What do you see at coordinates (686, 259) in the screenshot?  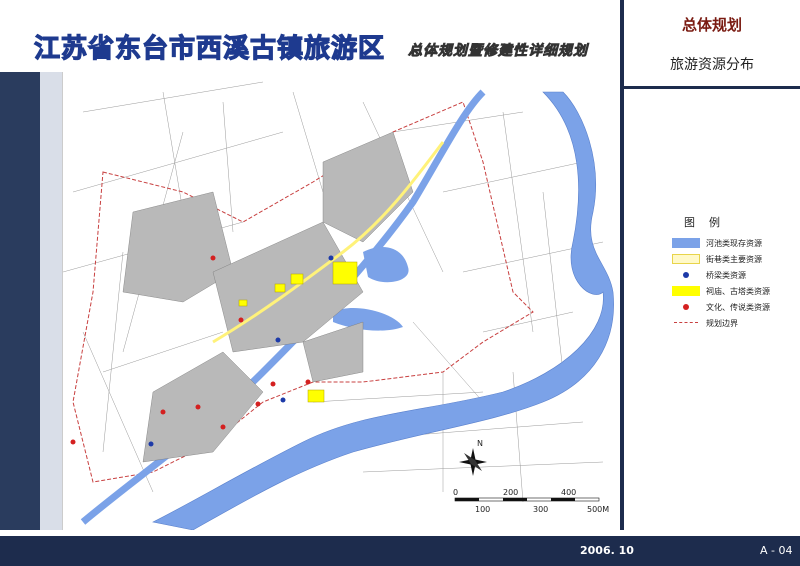 I see `street-swatch-icon` at bounding box center [686, 259].